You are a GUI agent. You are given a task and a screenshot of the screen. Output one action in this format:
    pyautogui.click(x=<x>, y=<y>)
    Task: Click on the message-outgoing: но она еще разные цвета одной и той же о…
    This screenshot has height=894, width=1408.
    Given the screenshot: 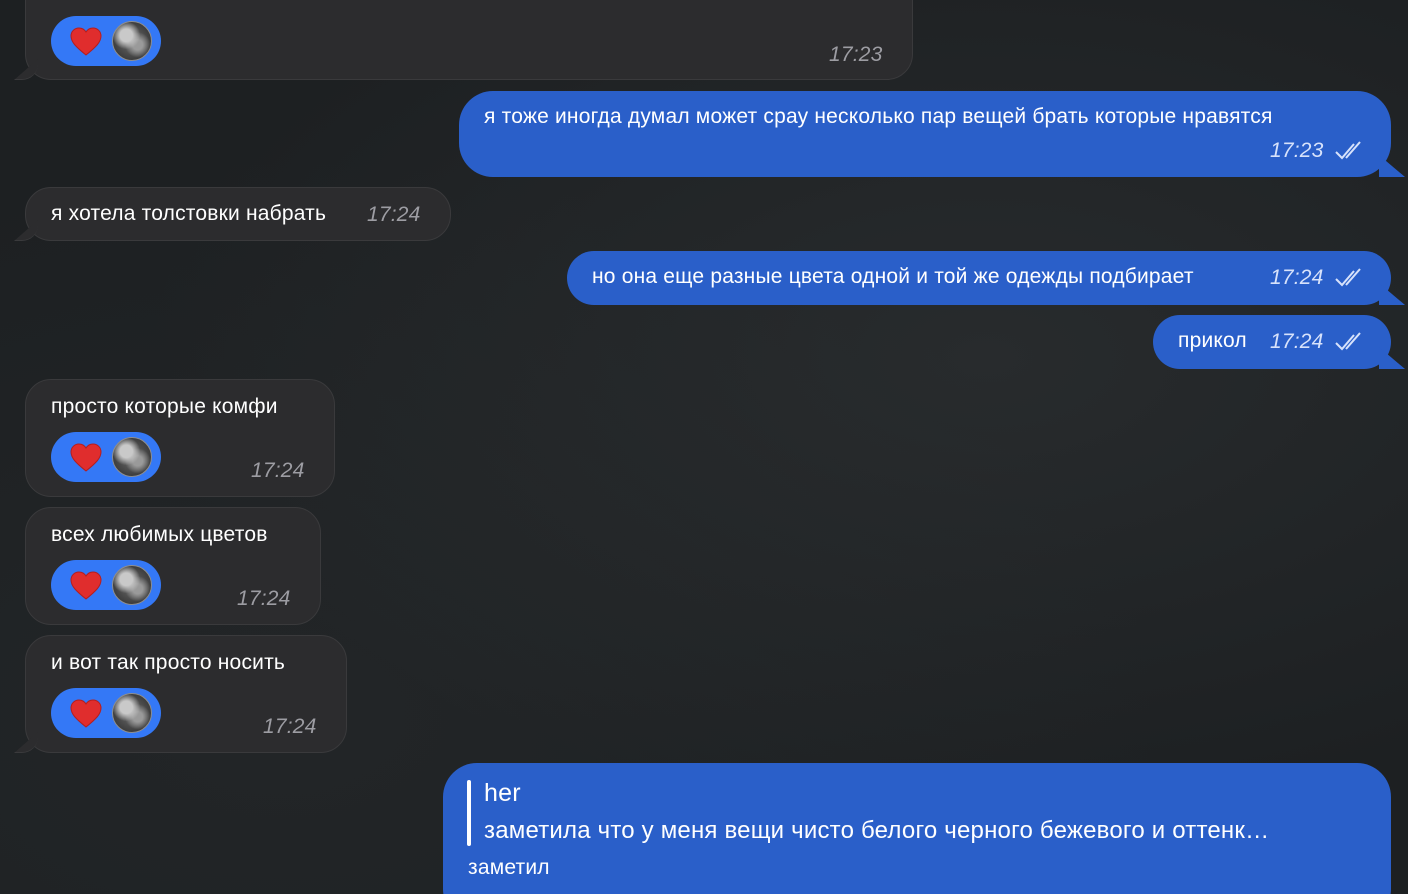 What is the action you would take?
    pyautogui.click(x=979, y=278)
    